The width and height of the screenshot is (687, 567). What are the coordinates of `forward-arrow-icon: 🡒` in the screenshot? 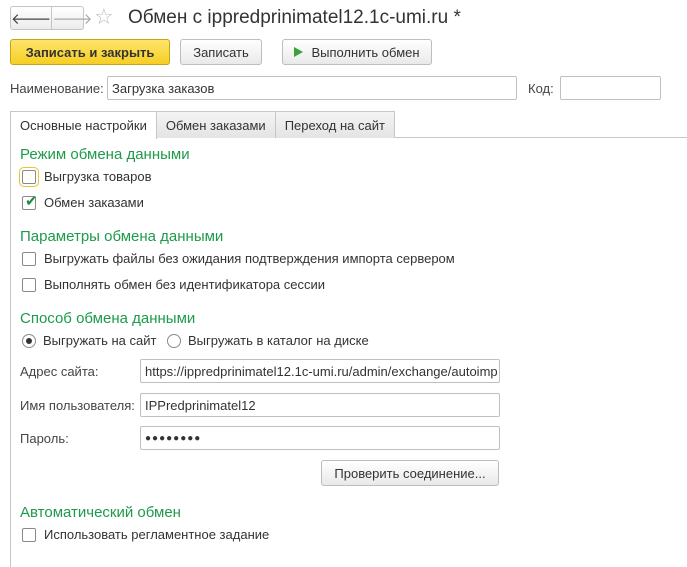 It's located at (71, 18).